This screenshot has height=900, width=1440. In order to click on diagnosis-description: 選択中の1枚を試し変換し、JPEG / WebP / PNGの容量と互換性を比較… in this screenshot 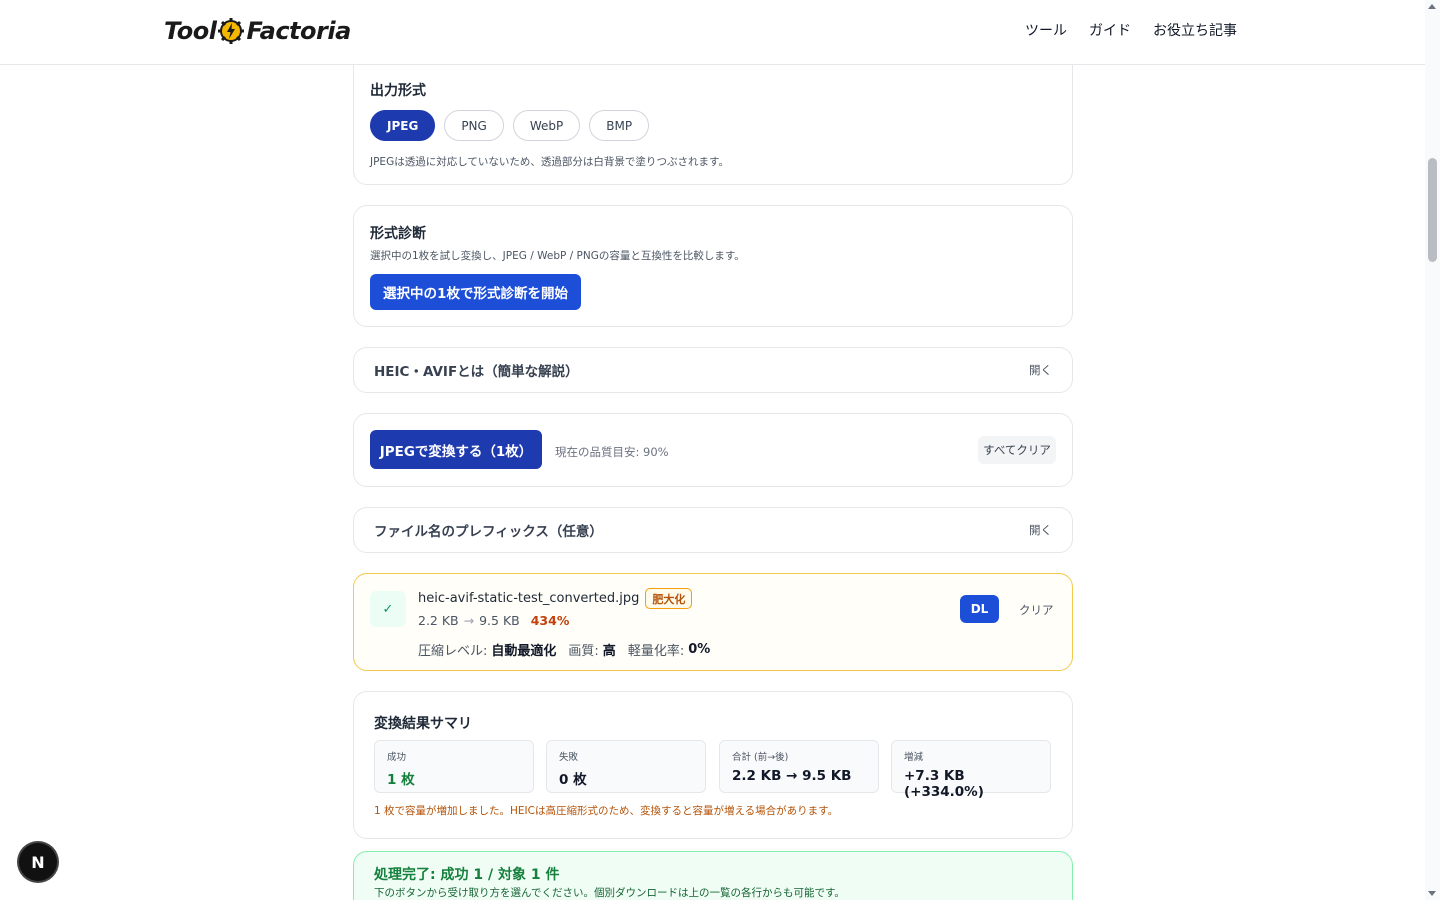, I will do `click(557, 256)`.